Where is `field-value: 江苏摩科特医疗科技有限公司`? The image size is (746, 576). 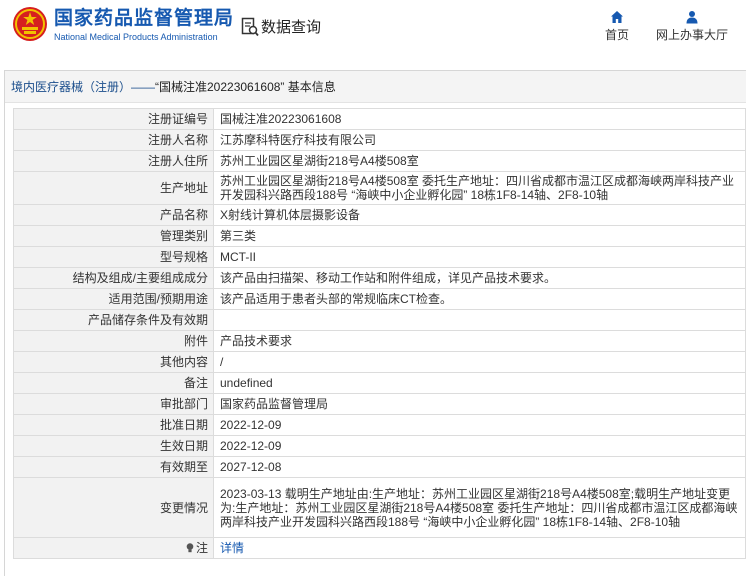
field-value: 江苏摩科特医疗科技有限公司 is located at coordinates (479, 140).